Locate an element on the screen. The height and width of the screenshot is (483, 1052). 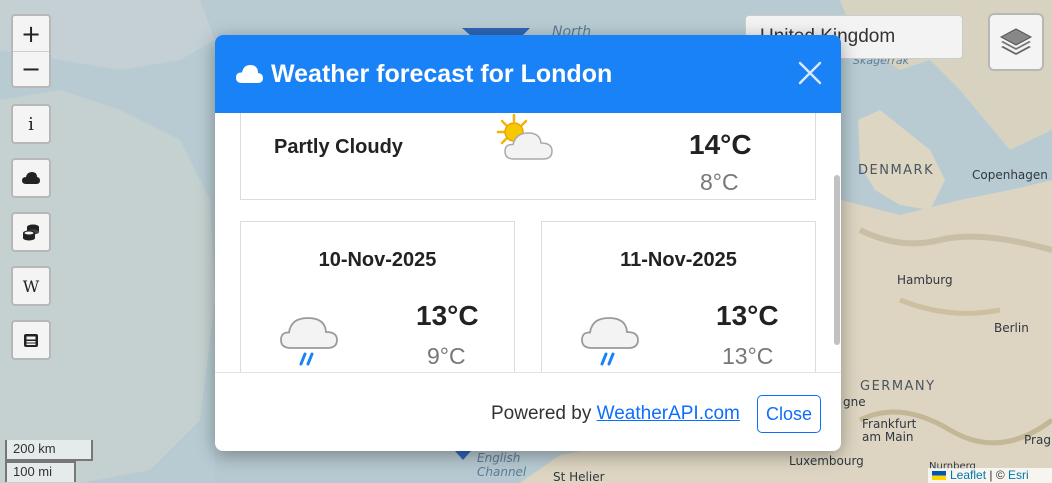
current-low-temp: 8°C is located at coordinates (719, 182).